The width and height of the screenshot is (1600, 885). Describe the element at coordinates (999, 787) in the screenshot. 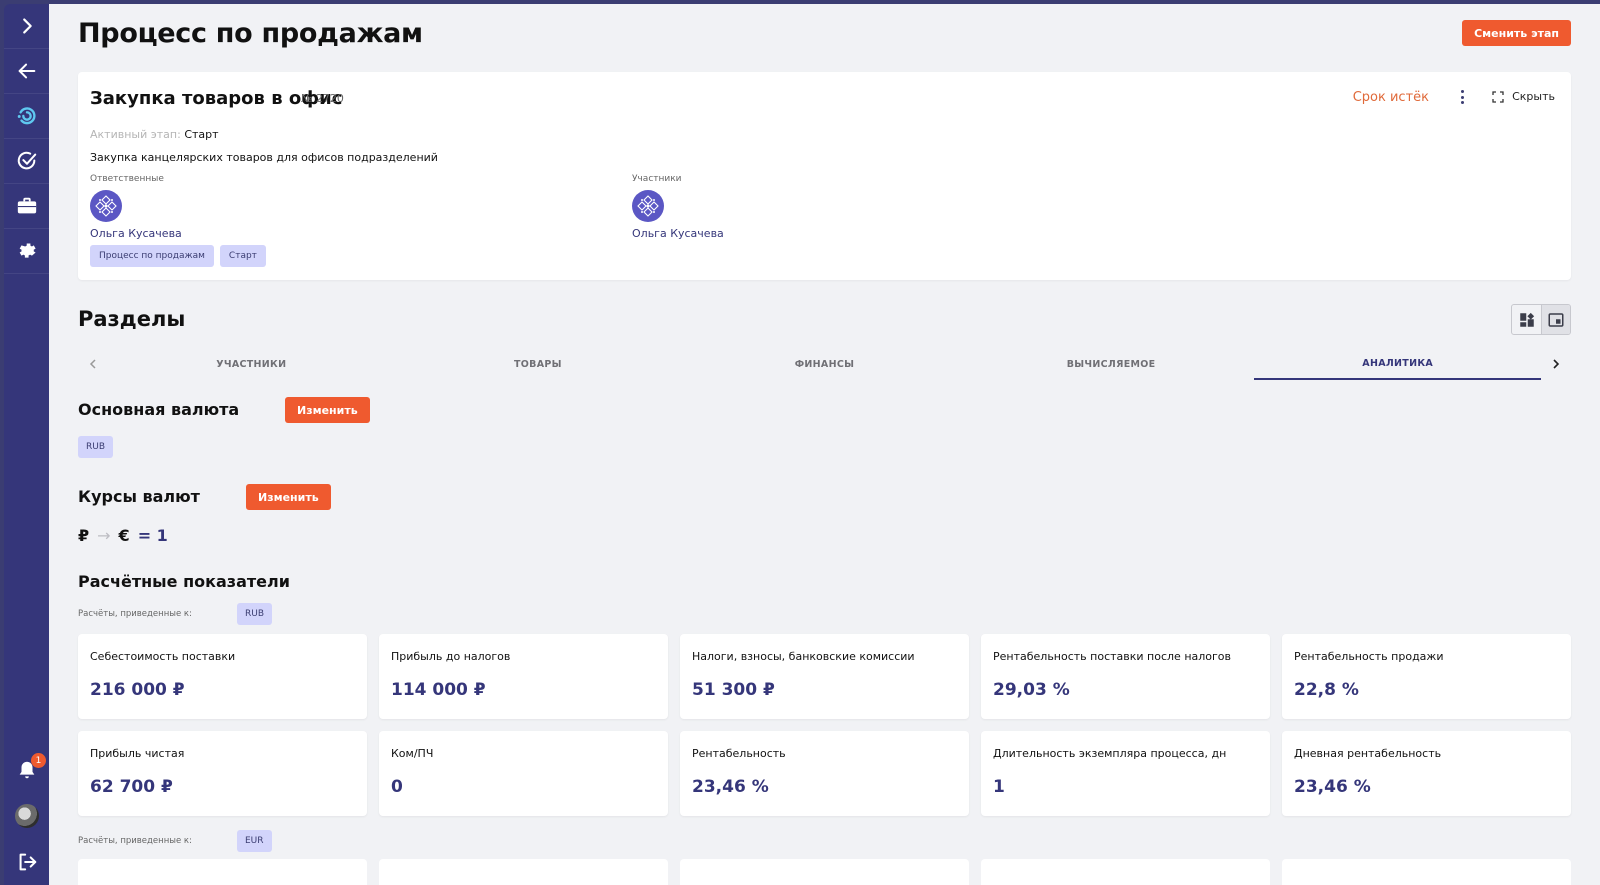

I see `metric-value: 1` at that location.